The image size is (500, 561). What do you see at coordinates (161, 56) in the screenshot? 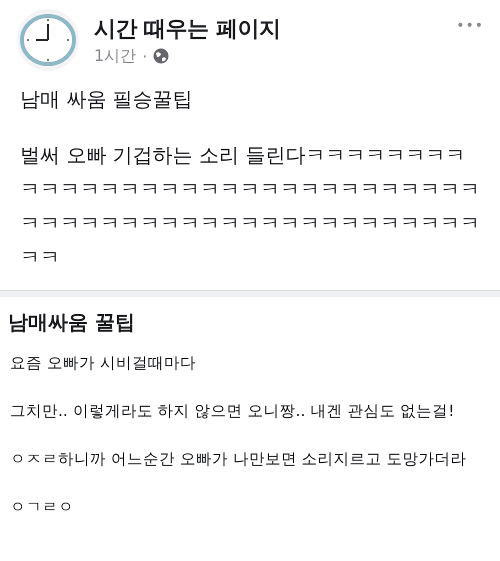
I see `globe-icon` at bounding box center [161, 56].